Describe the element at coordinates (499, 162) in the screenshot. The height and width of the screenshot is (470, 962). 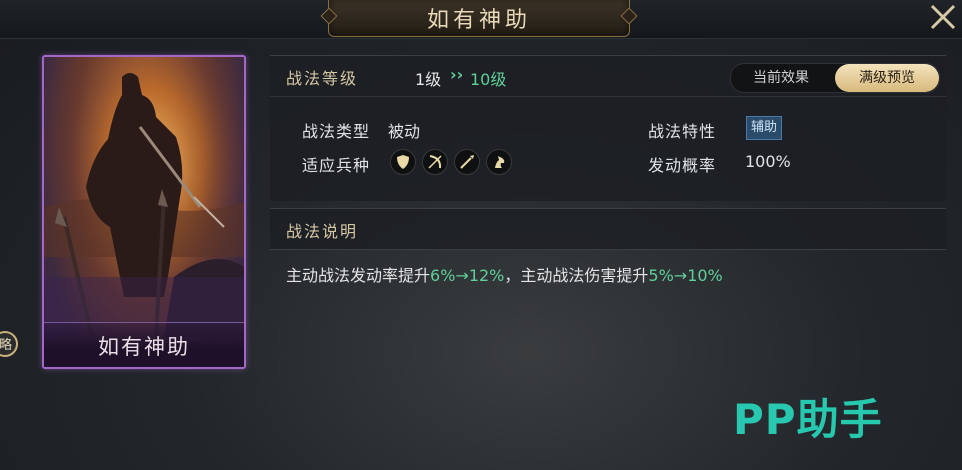
I see `horse-icon` at that location.